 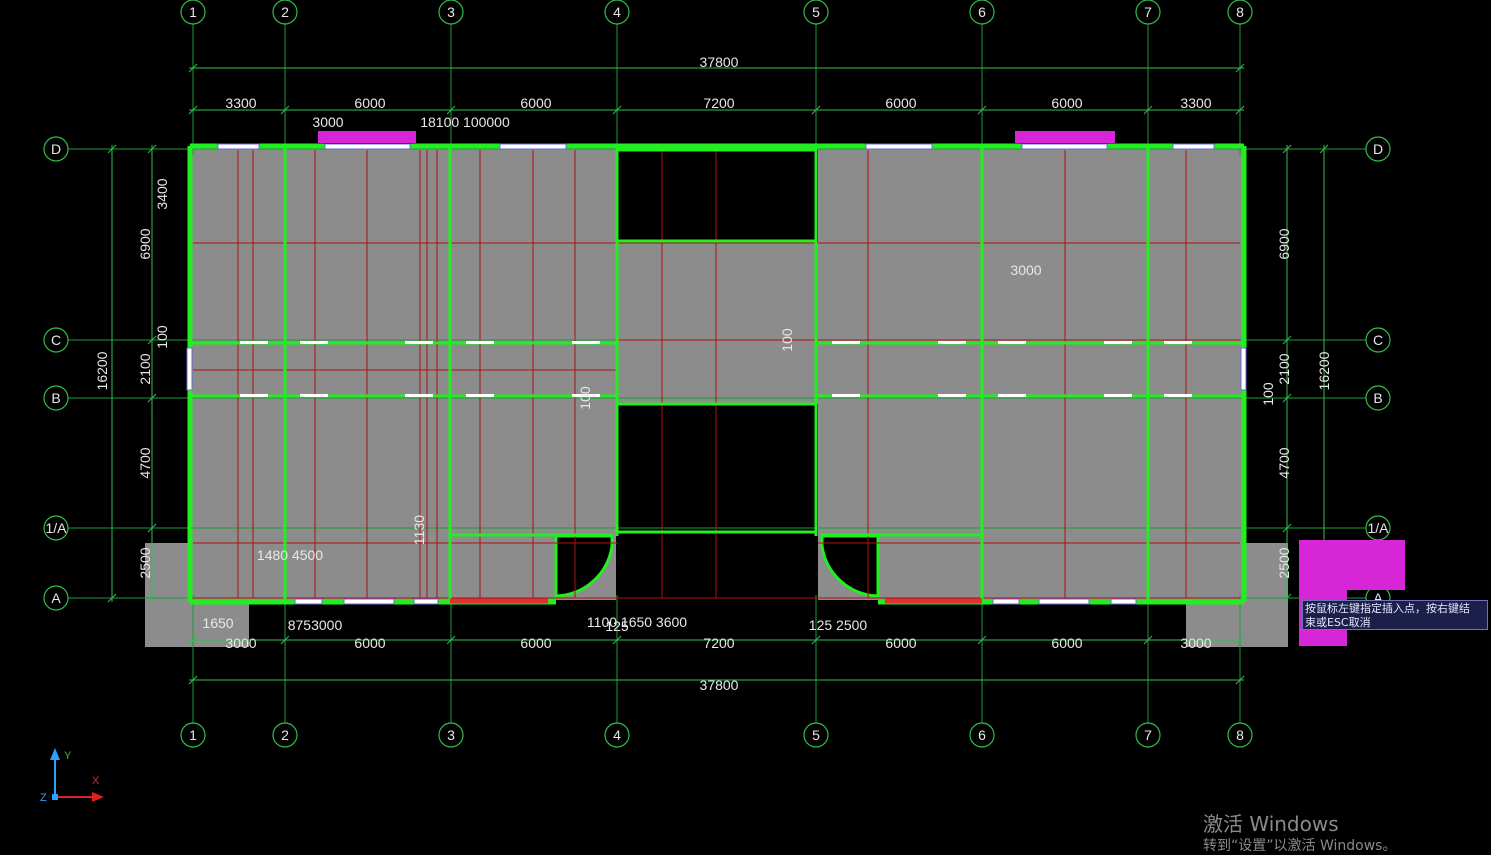 I want to click on dim-left-span: 6900, so click(x=145, y=243).